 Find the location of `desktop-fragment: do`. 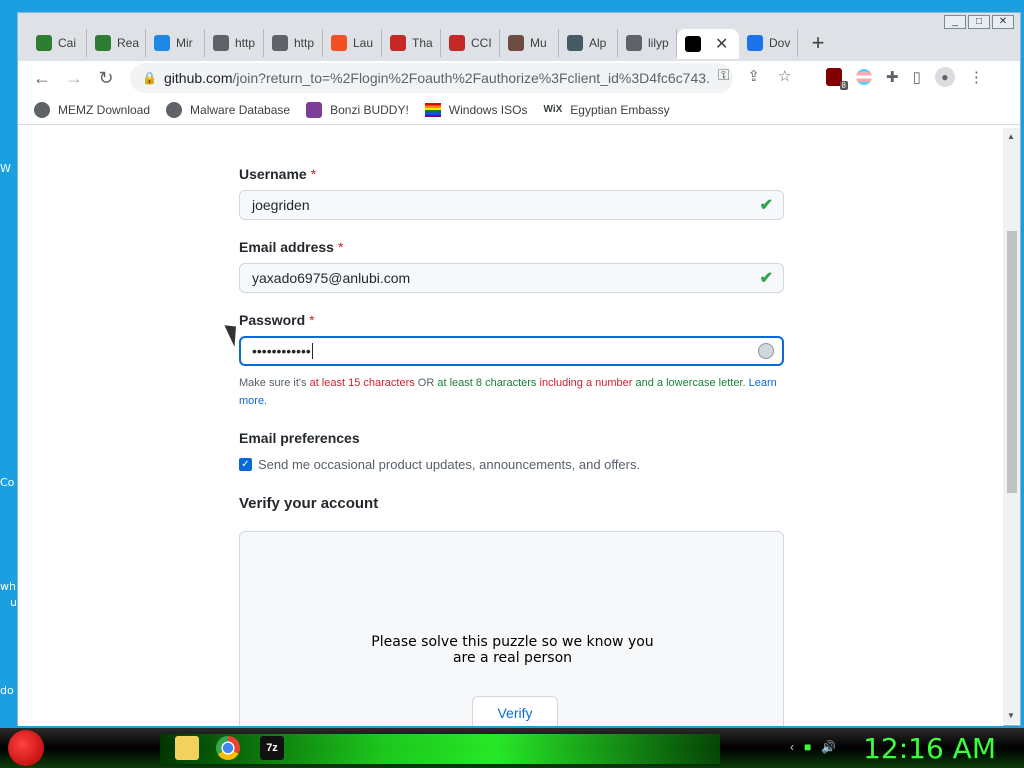

desktop-fragment: do is located at coordinates (7, 690).